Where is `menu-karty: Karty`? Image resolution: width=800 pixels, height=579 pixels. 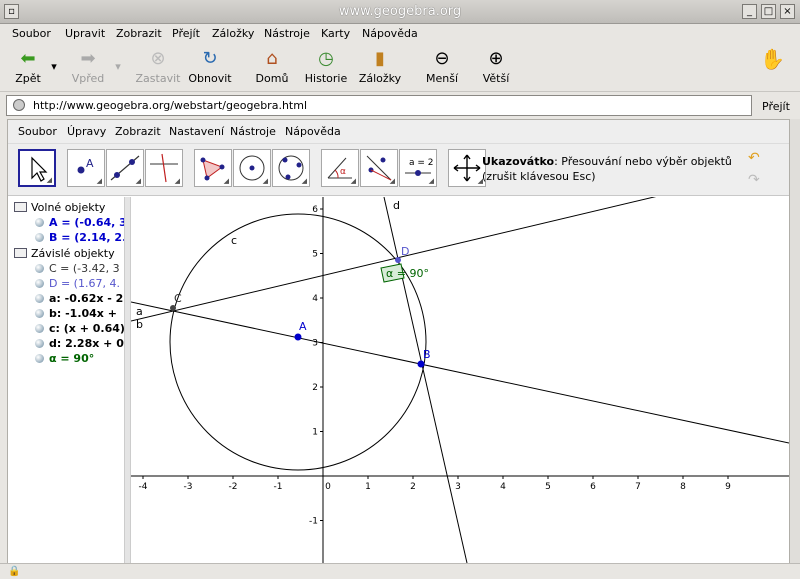
menu-karty: Karty is located at coordinates (335, 33).